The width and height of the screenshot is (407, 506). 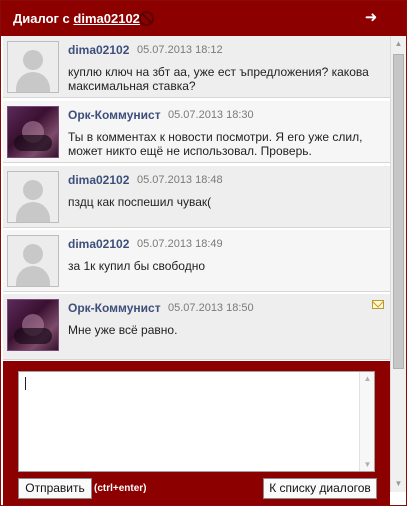 What do you see at coordinates (366, 421) in the screenshot?
I see `input-scrollbar: ▲ ▼` at bounding box center [366, 421].